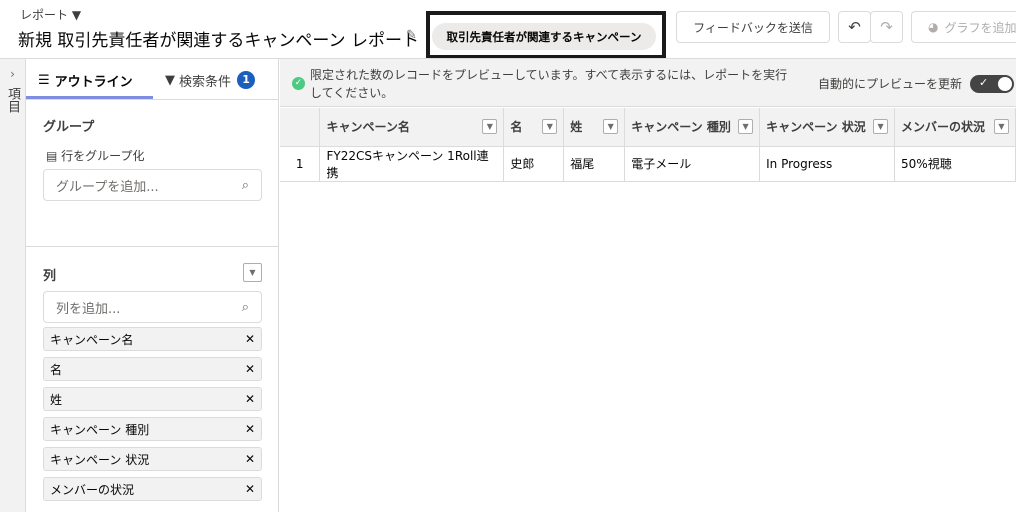 Image resolution: width=1016 pixels, height=512 pixels. What do you see at coordinates (76, 15) in the screenshot?
I see `chevron-down-icon: ▼` at bounding box center [76, 15].